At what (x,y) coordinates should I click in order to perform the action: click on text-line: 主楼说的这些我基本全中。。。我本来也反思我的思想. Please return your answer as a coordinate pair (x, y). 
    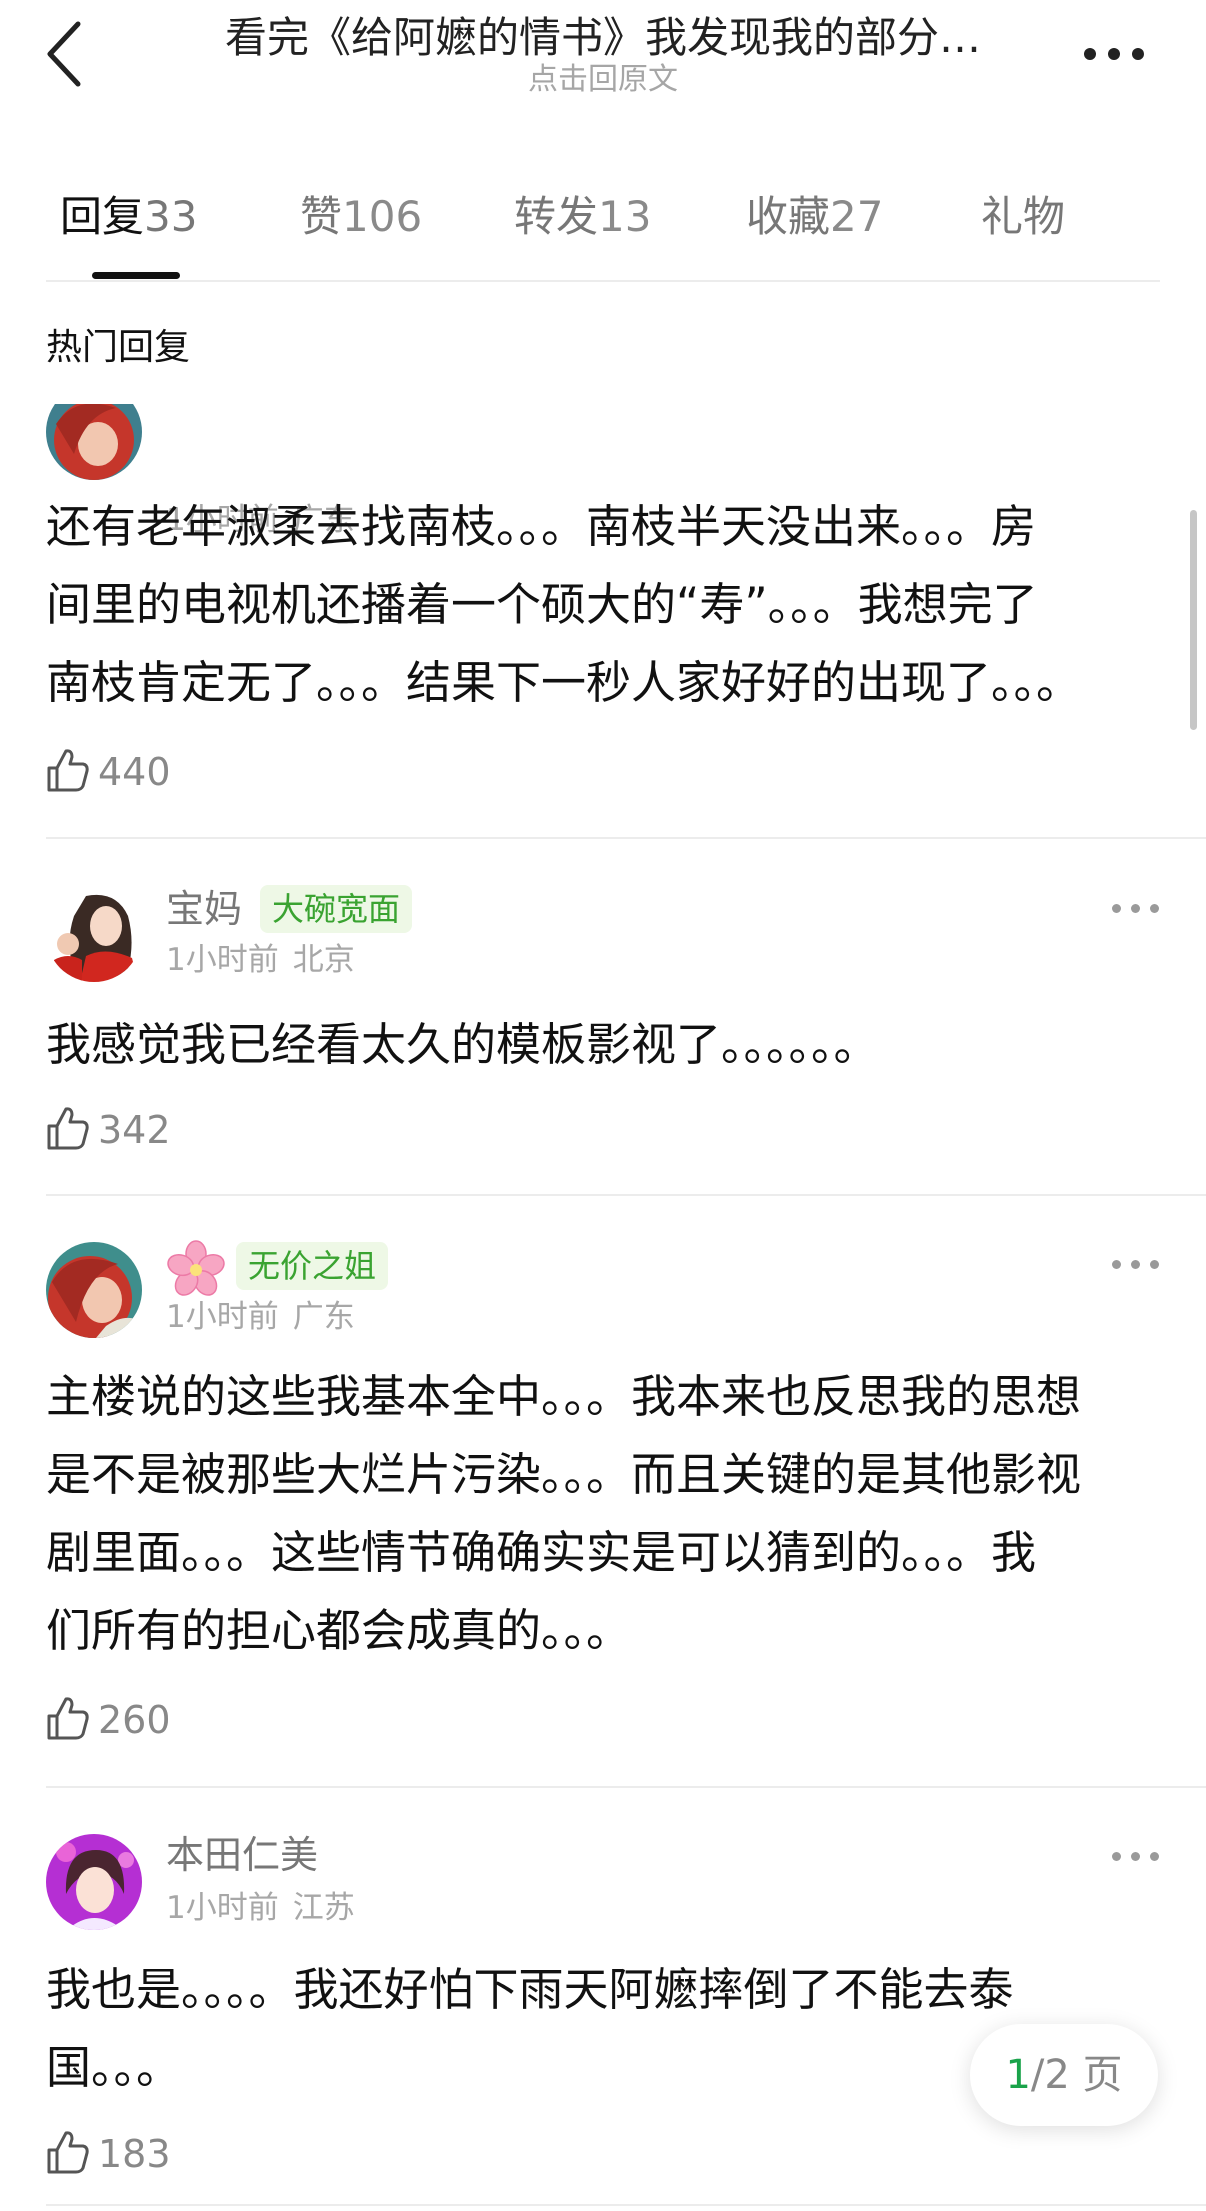
    Looking at the image, I should click on (564, 1396).